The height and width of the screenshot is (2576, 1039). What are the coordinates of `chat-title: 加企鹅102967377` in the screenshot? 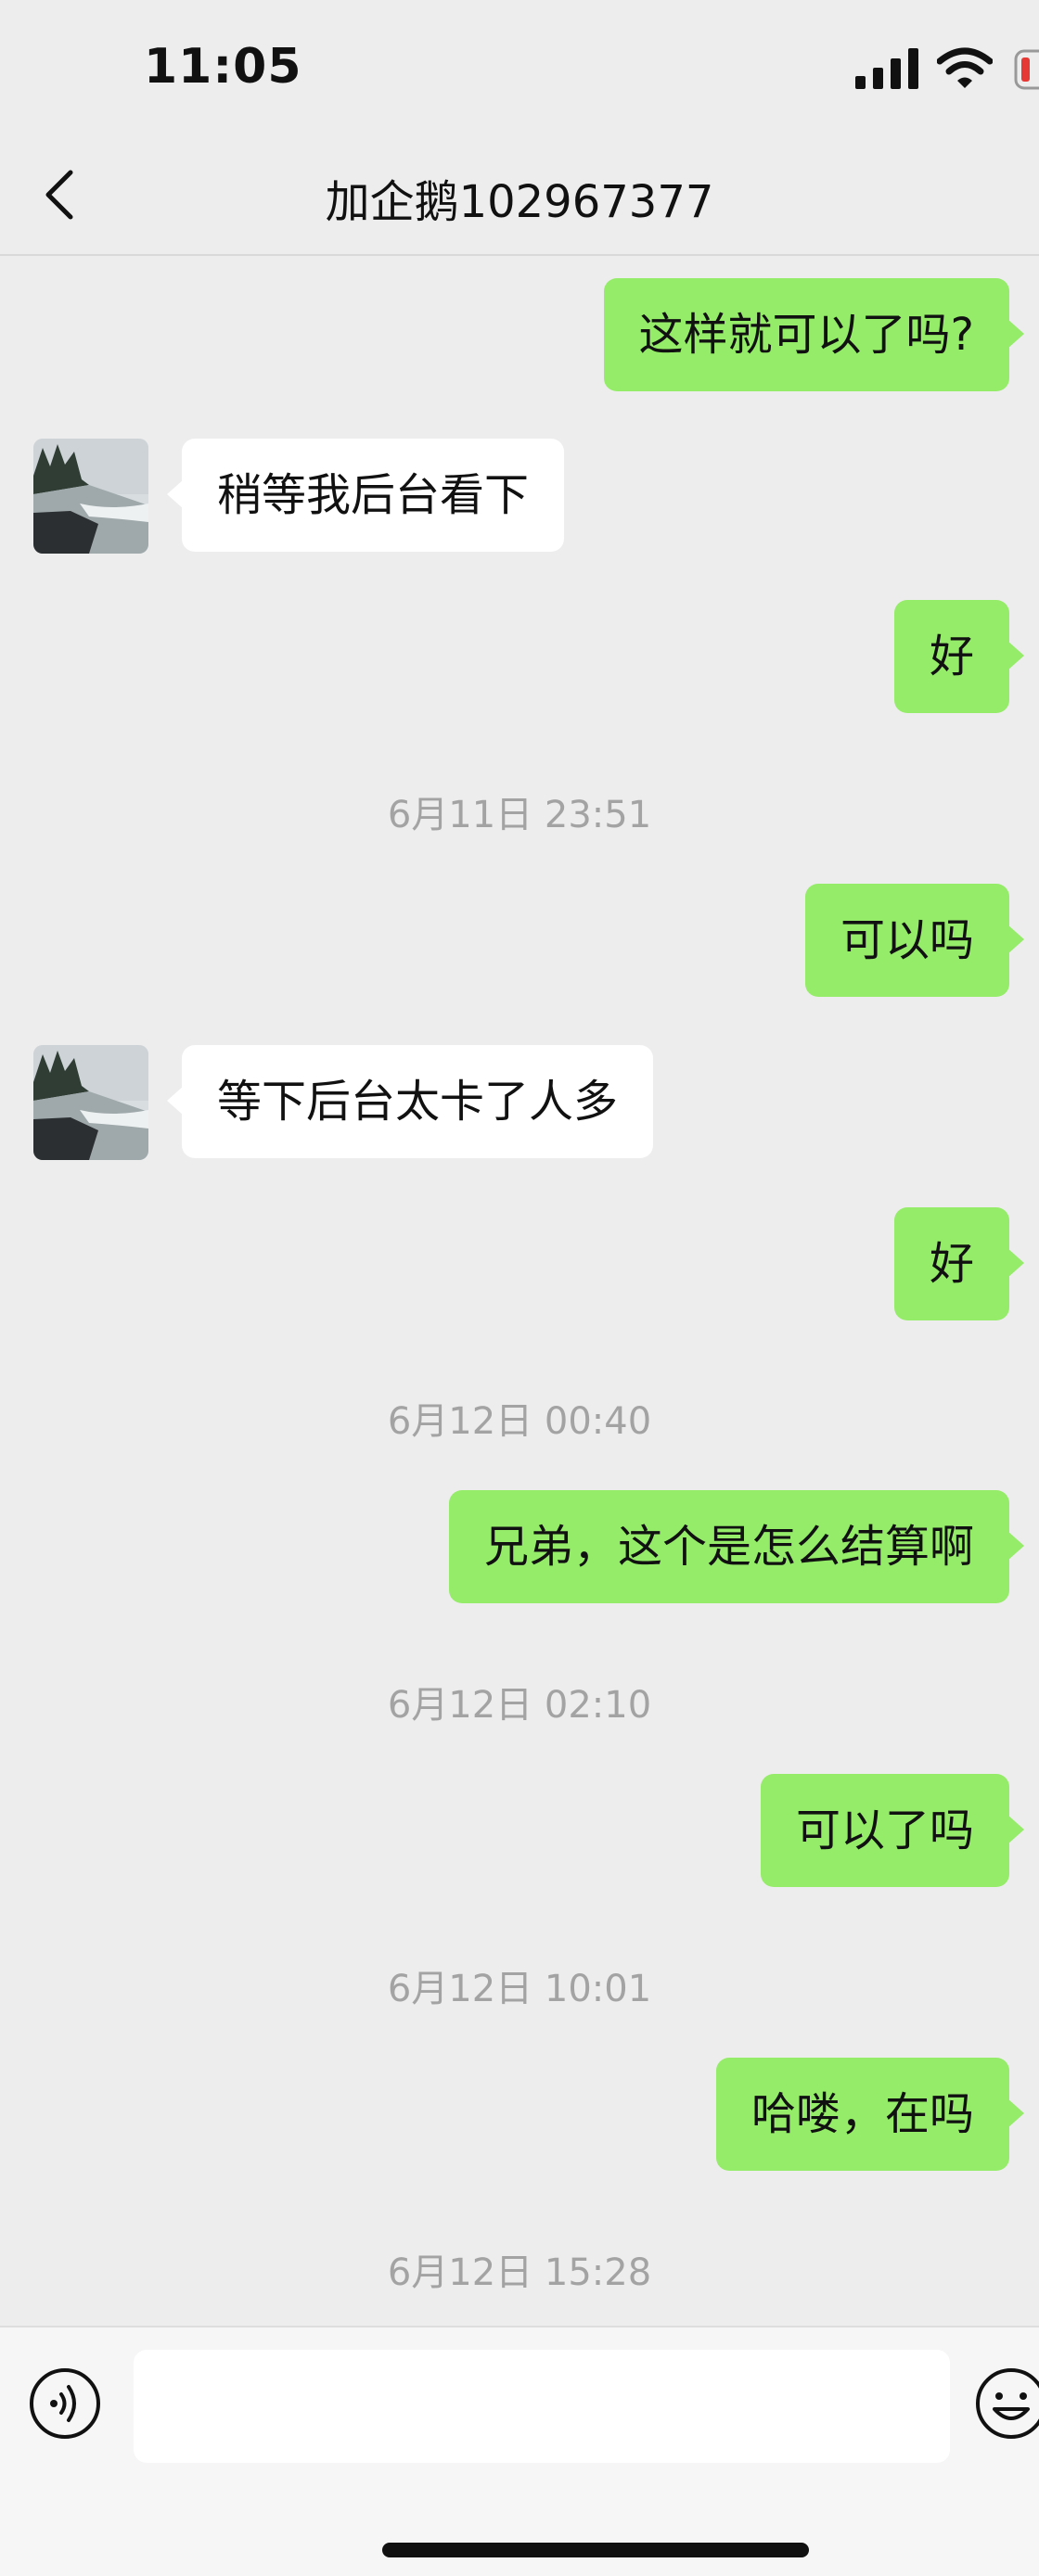 It's located at (519, 202).